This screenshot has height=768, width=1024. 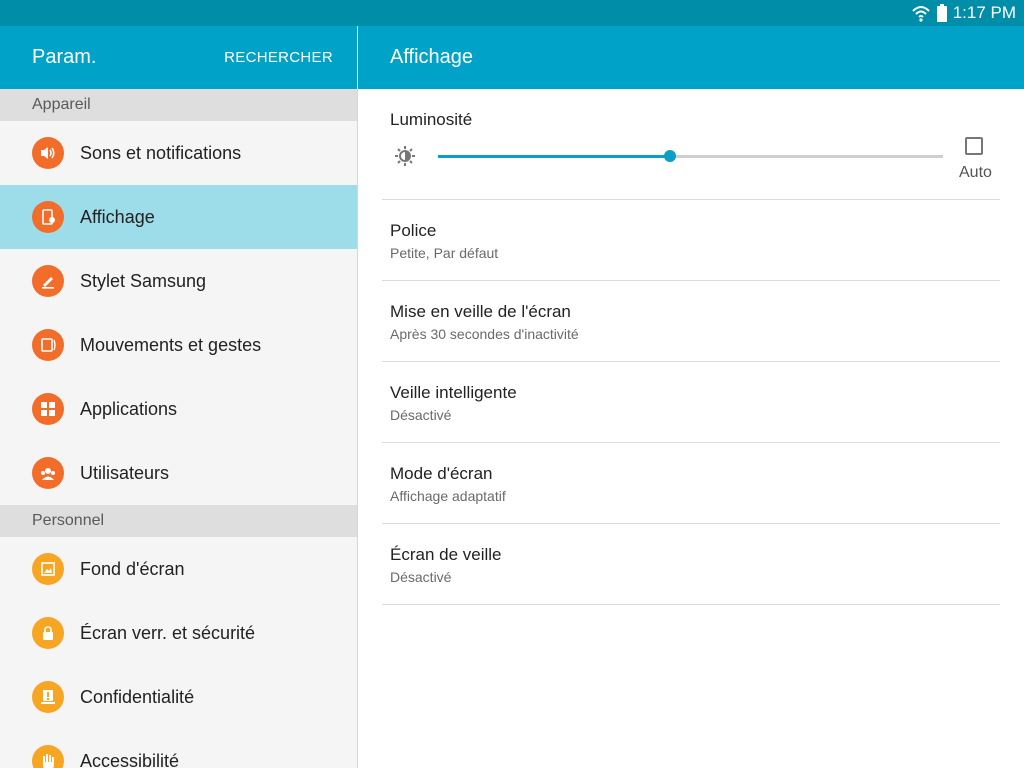 What do you see at coordinates (143, 280) in the screenshot?
I see `sidebar-item-label: Stylet Samsung` at bounding box center [143, 280].